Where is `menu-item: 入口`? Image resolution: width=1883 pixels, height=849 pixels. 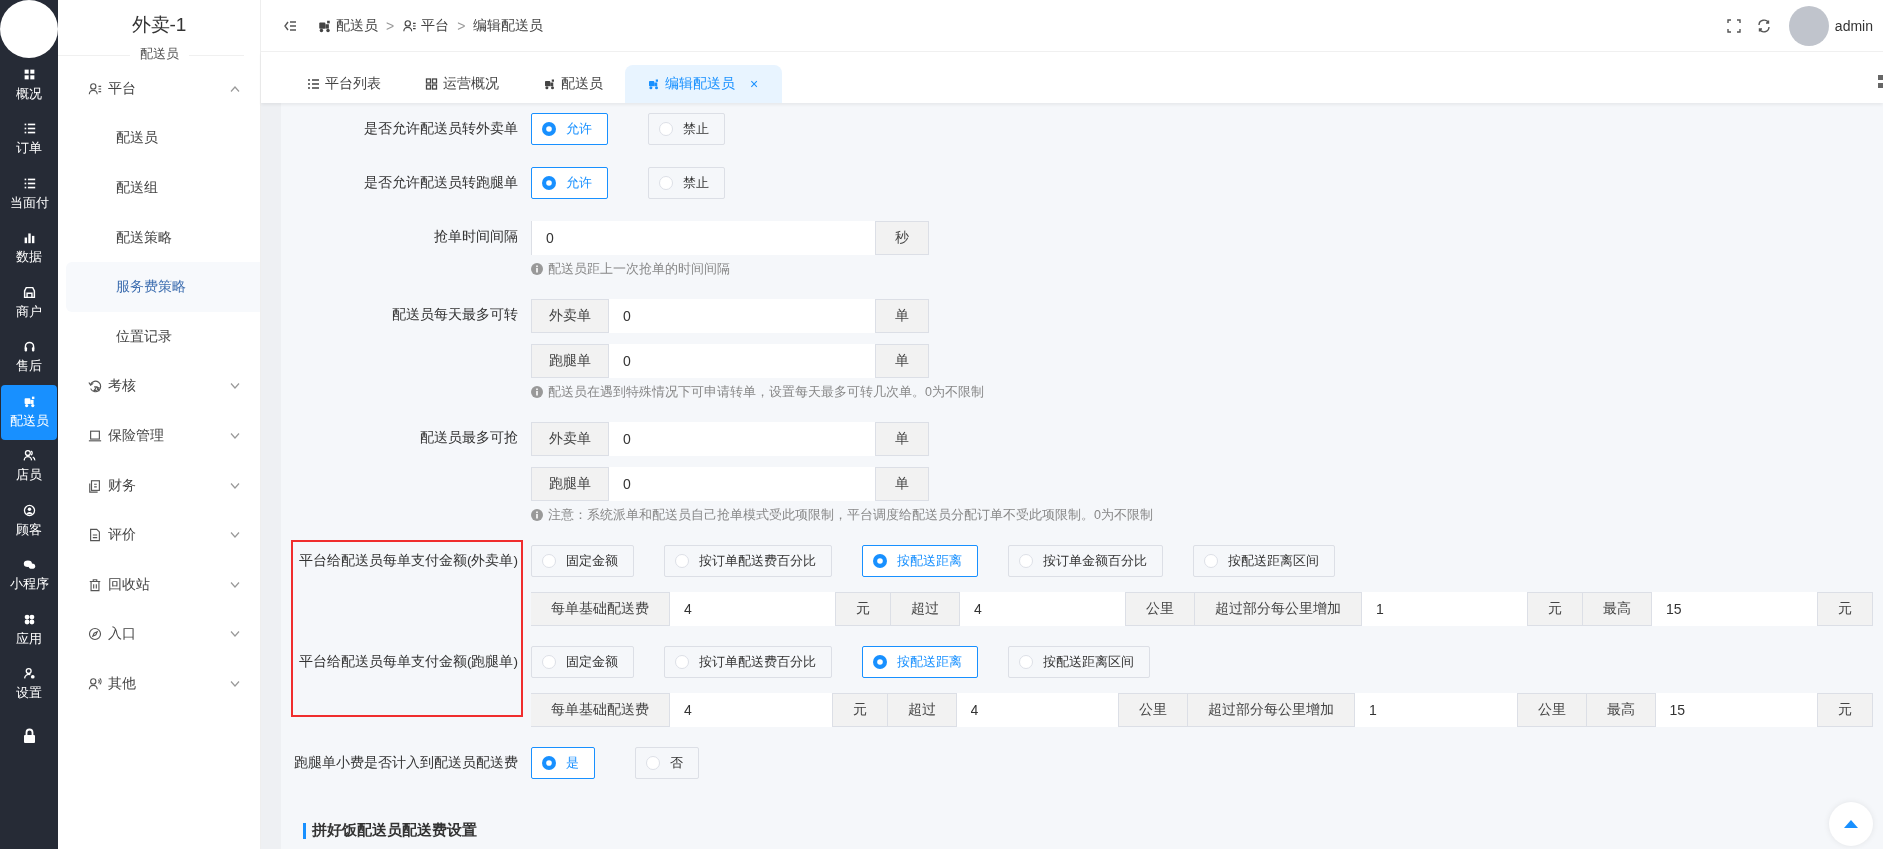
menu-item: 入口 is located at coordinates (159, 634).